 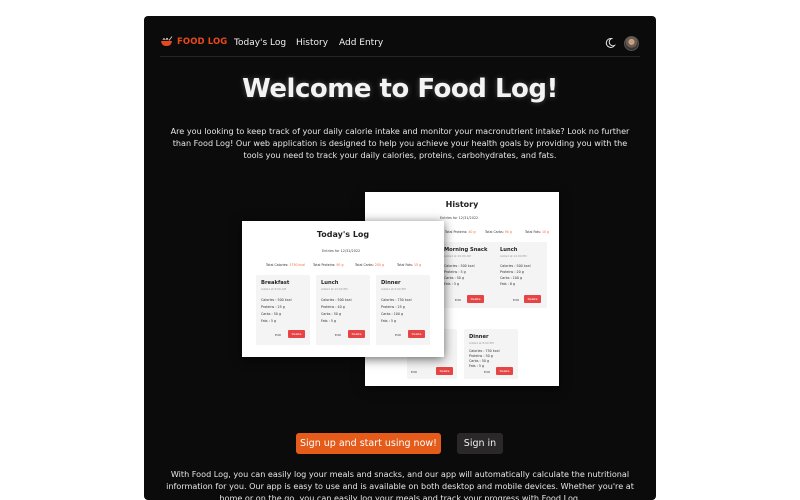 I want to click on today-total-fats: Total Fats: 15 g, so click(x=409, y=265).